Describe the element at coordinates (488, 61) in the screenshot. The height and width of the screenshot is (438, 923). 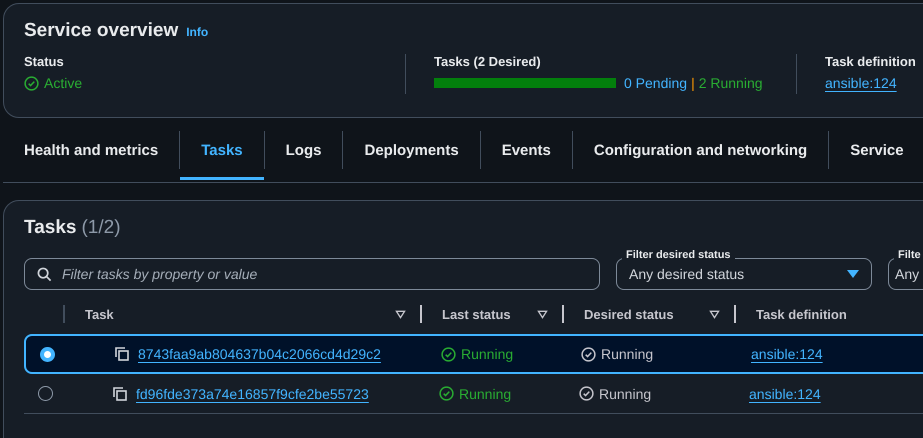
I see `tasks-label: Tasks (2 Desired)` at that location.